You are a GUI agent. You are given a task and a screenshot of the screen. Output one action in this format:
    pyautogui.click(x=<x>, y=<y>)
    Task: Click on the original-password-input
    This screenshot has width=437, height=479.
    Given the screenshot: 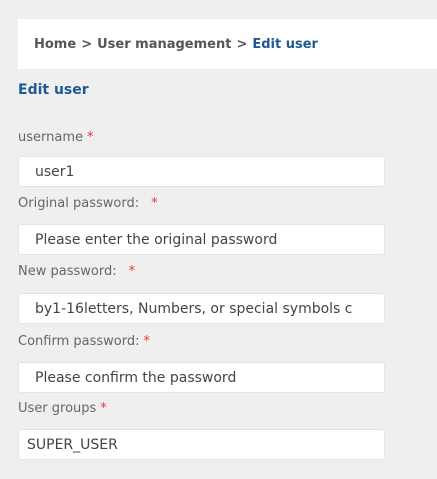 What is the action you would take?
    pyautogui.click(x=201, y=239)
    